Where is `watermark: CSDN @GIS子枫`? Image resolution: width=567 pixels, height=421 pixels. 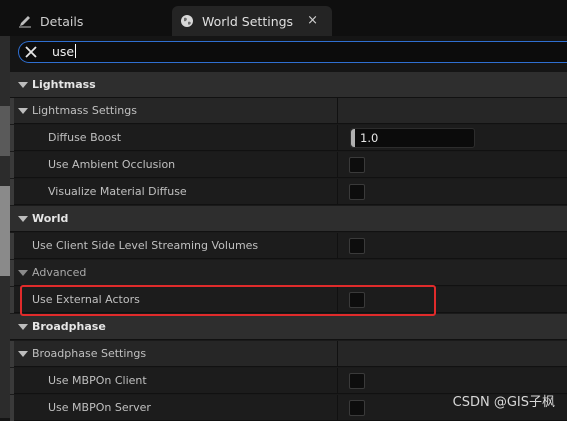
watermark: CSDN @GIS子枫 is located at coordinates (504, 400).